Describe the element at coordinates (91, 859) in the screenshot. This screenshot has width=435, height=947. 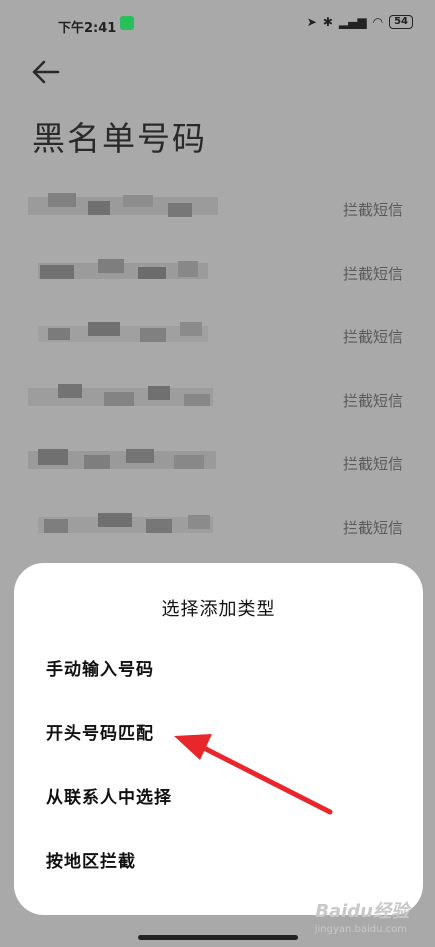
I see `option-by-region: 按地区拦截` at that location.